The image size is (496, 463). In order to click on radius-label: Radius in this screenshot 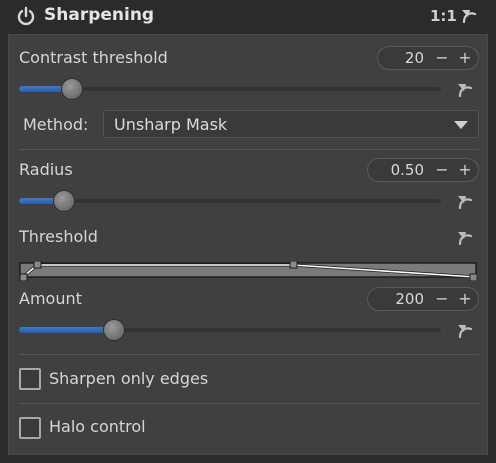, I will do `click(46, 169)`.